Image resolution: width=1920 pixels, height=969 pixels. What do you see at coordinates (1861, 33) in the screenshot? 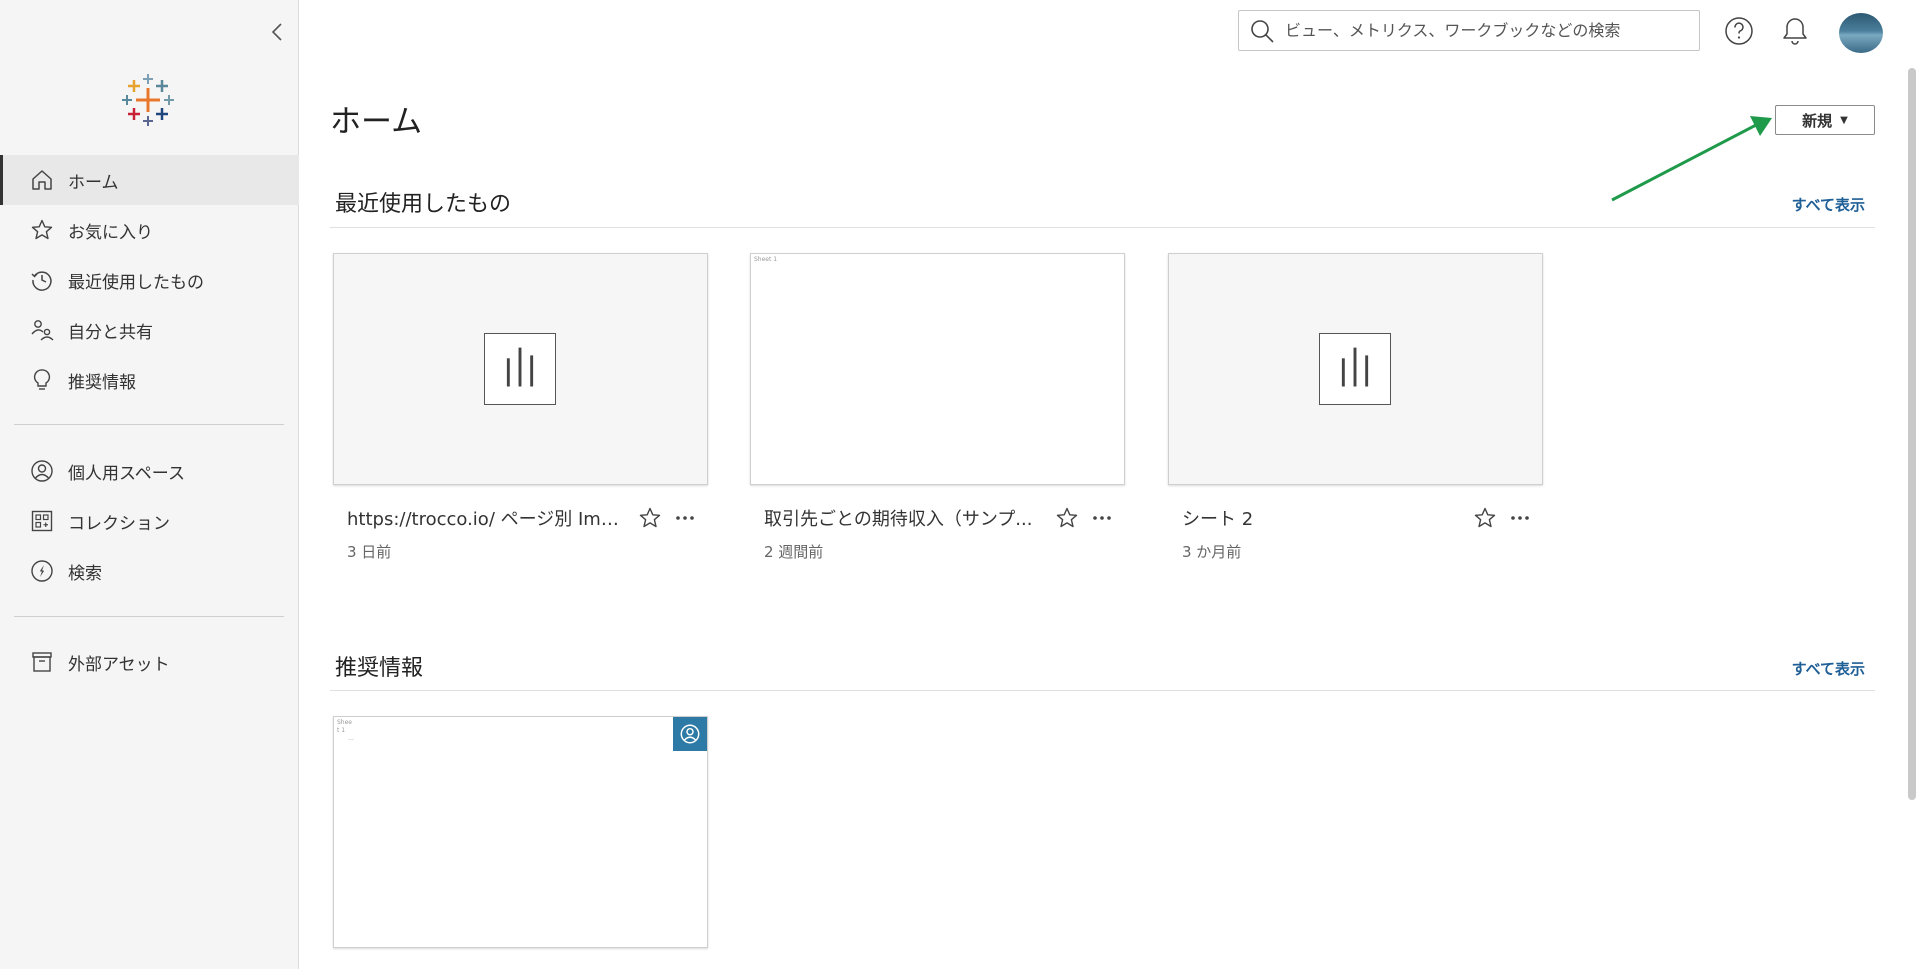
I see `avatar` at bounding box center [1861, 33].